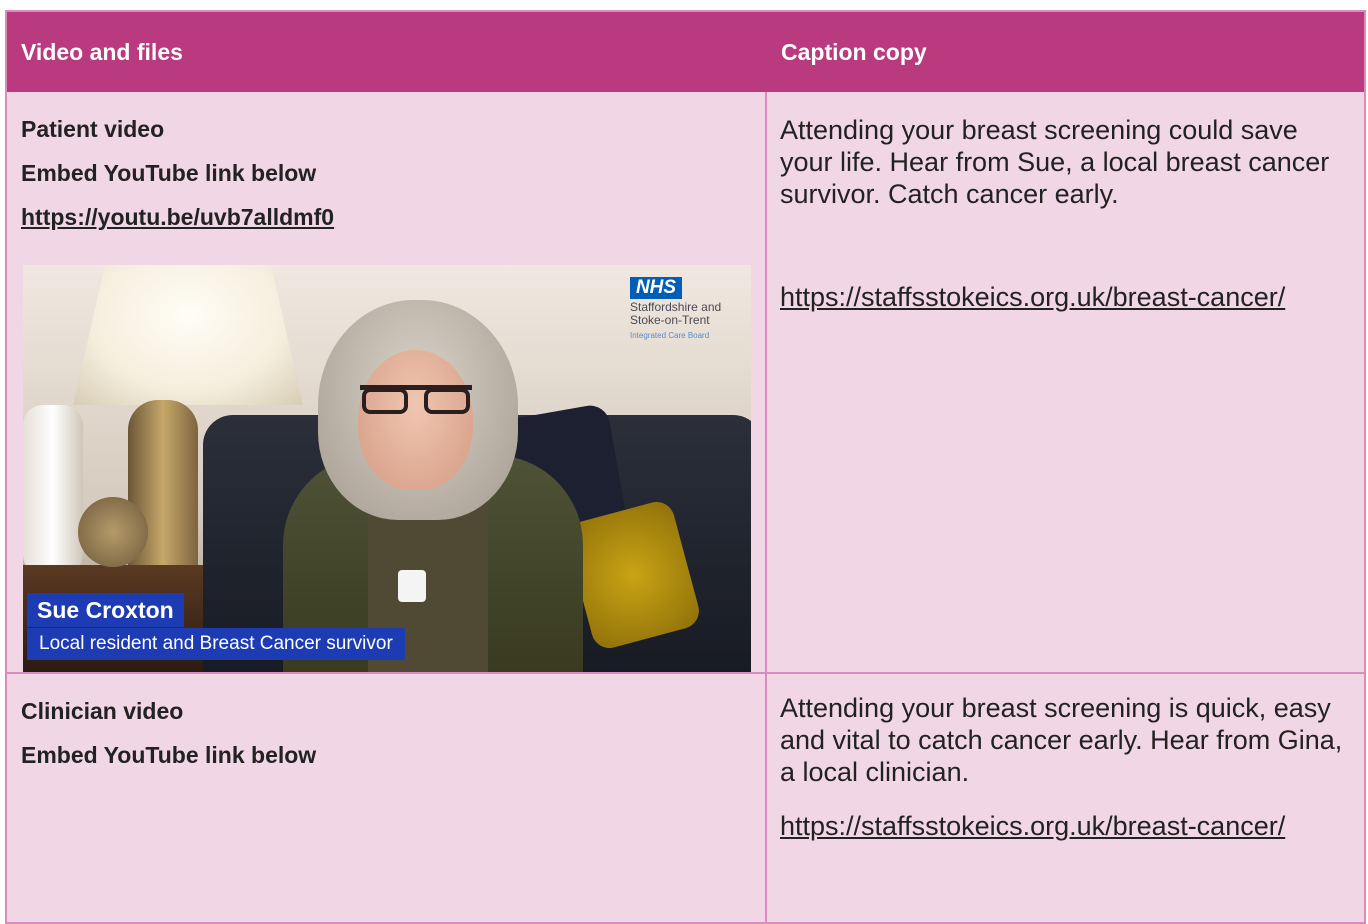 The image size is (1368, 924). What do you see at coordinates (53, 490) in the screenshot?
I see `vase-image` at bounding box center [53, 490].